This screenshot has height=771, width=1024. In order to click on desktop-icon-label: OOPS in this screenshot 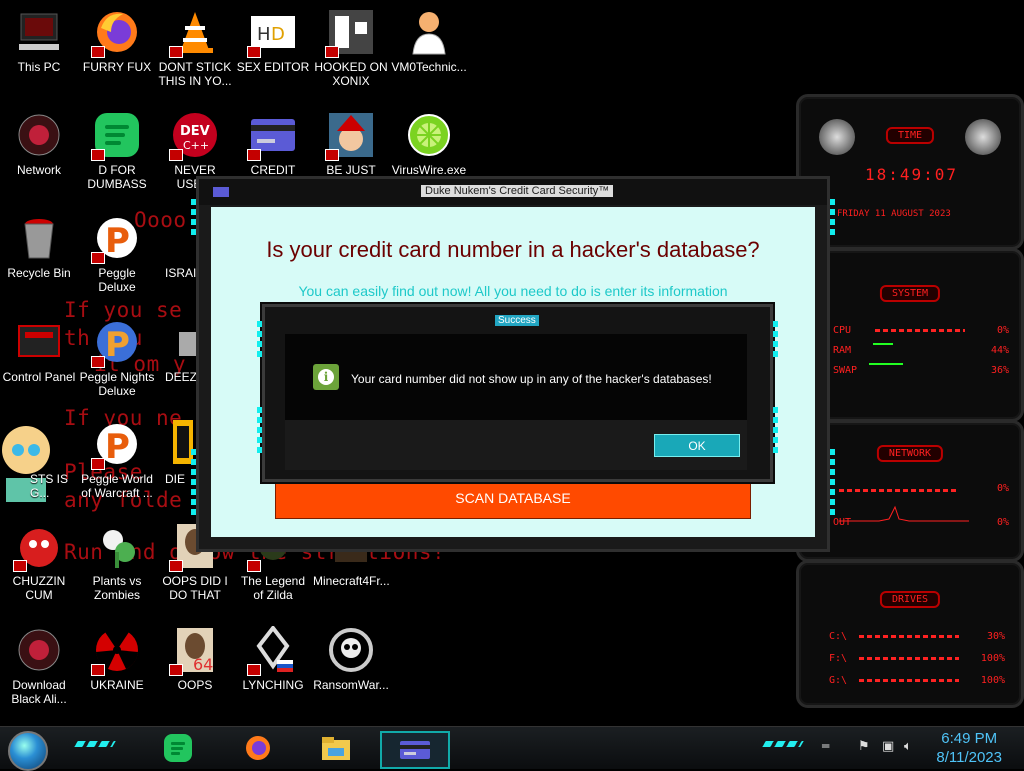, I will do `click(195, 685)`.